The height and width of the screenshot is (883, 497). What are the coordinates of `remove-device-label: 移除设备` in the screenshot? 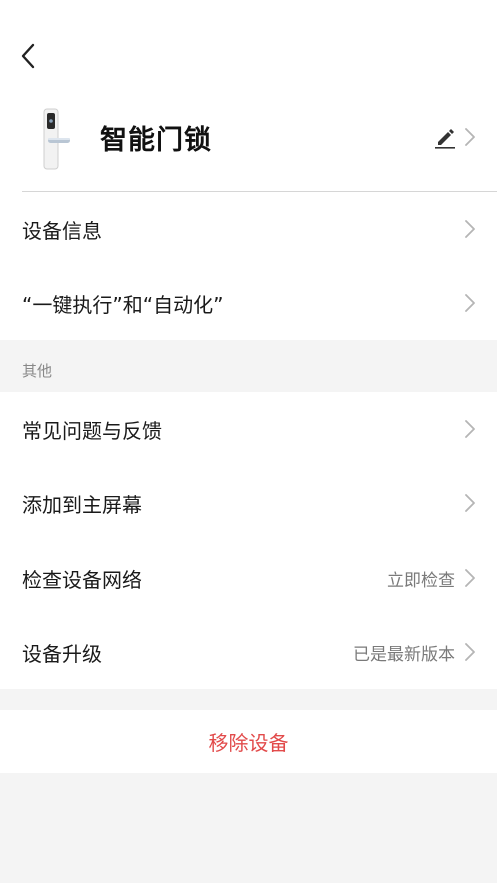 It's located at (248, 743).